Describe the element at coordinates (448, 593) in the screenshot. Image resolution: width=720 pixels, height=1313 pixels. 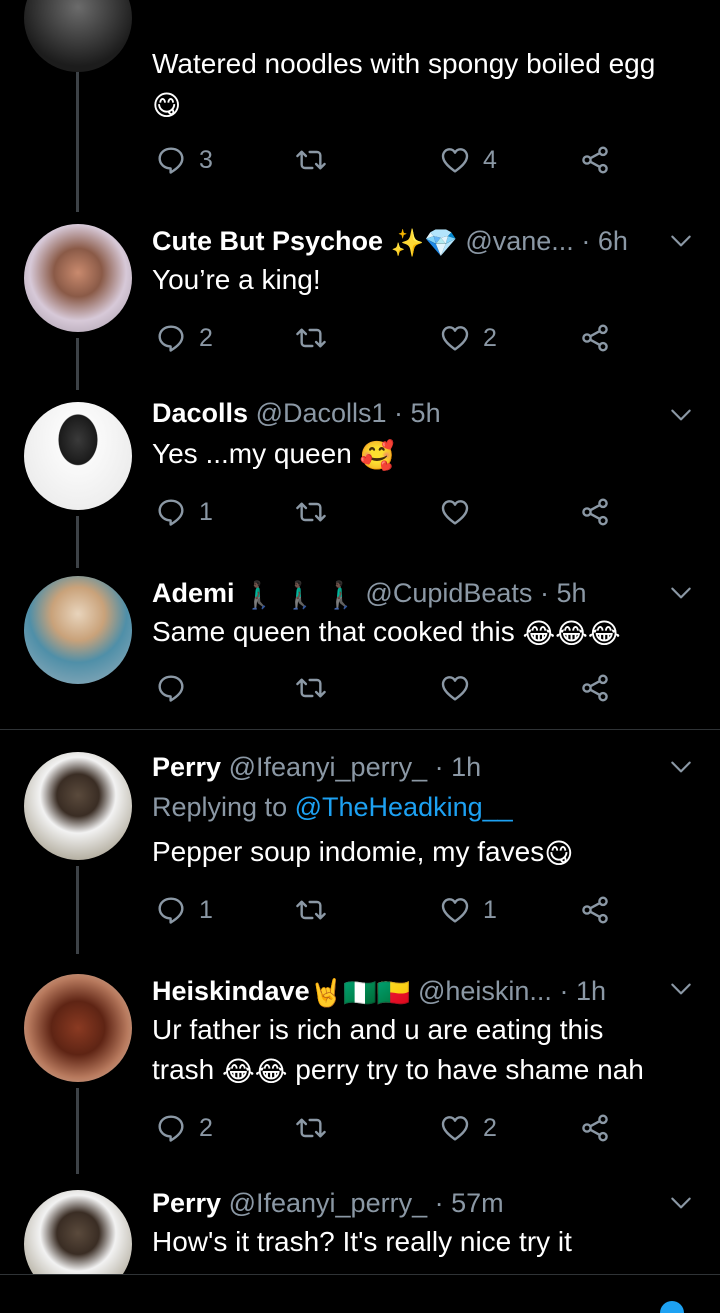
I see `user-handle: @CupidBeats` at that location.